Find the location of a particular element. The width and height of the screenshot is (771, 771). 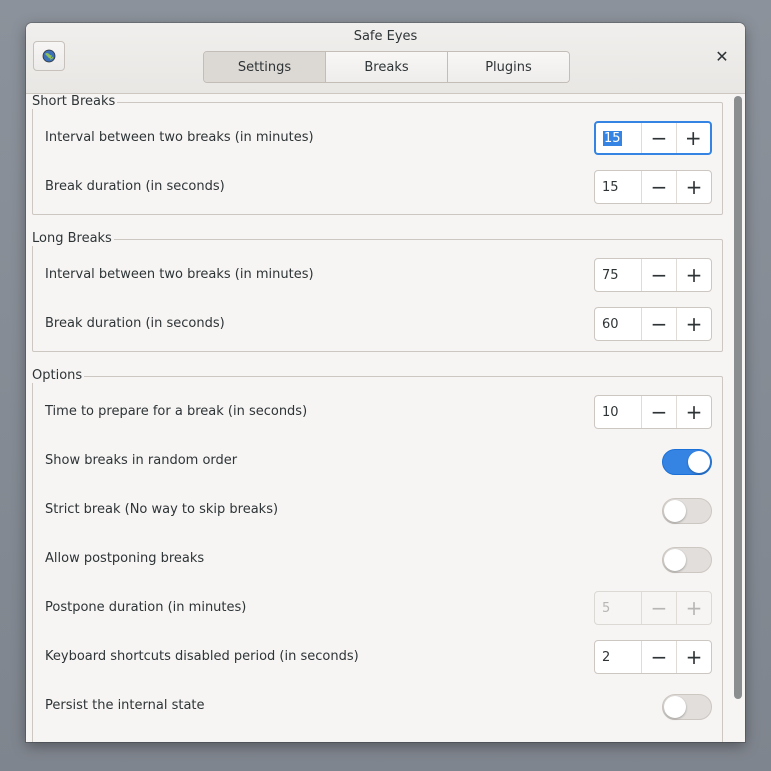

strict-break-label: Strict break (No way to skip breaks) is located at coordinates (162, 509).